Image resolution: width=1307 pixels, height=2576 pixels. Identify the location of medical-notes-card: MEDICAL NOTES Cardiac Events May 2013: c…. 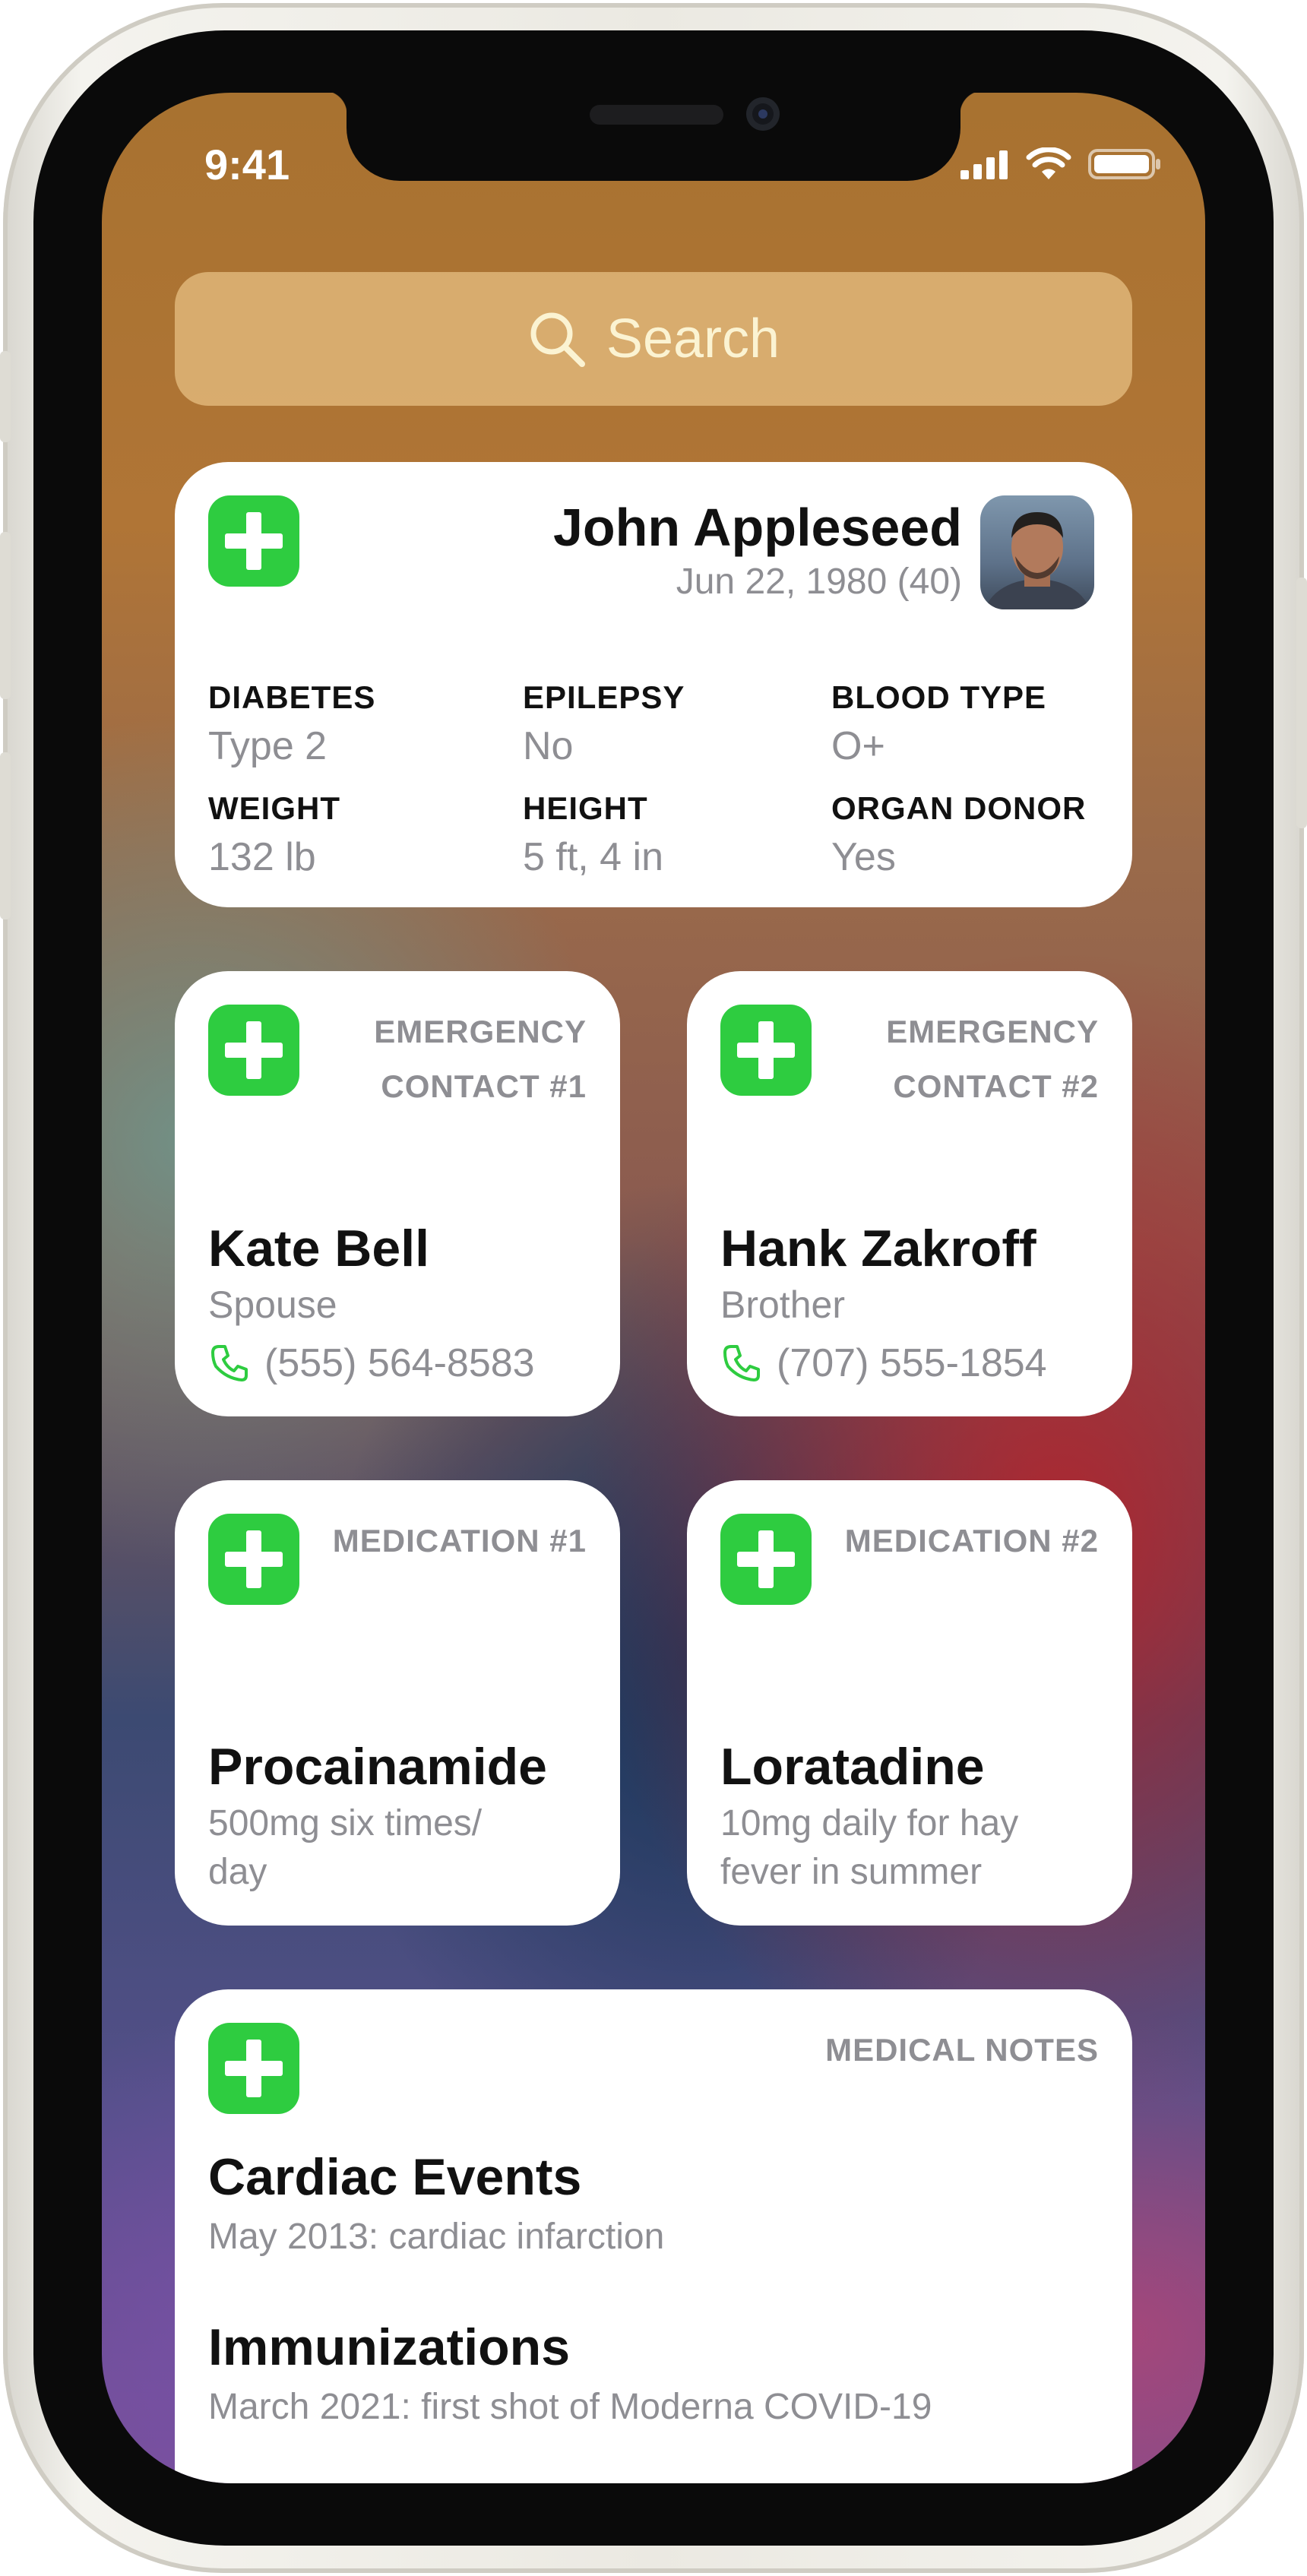
(653, 2236).